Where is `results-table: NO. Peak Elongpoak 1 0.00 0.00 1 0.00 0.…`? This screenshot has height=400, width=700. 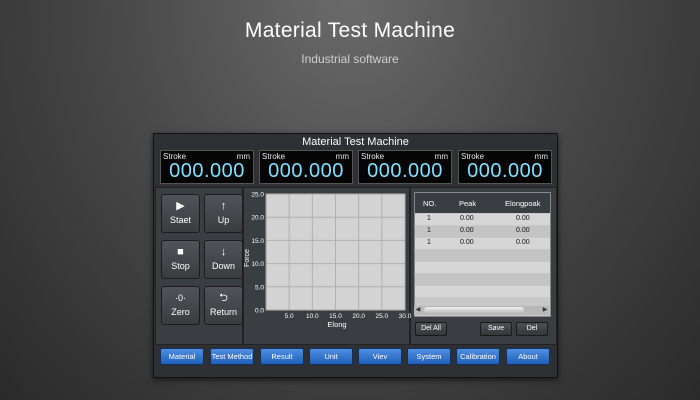 results-table: NO. Peak Elongpoak 1 0.00 0.00 1 0.00 0.… is located at coordinates (482, 254).